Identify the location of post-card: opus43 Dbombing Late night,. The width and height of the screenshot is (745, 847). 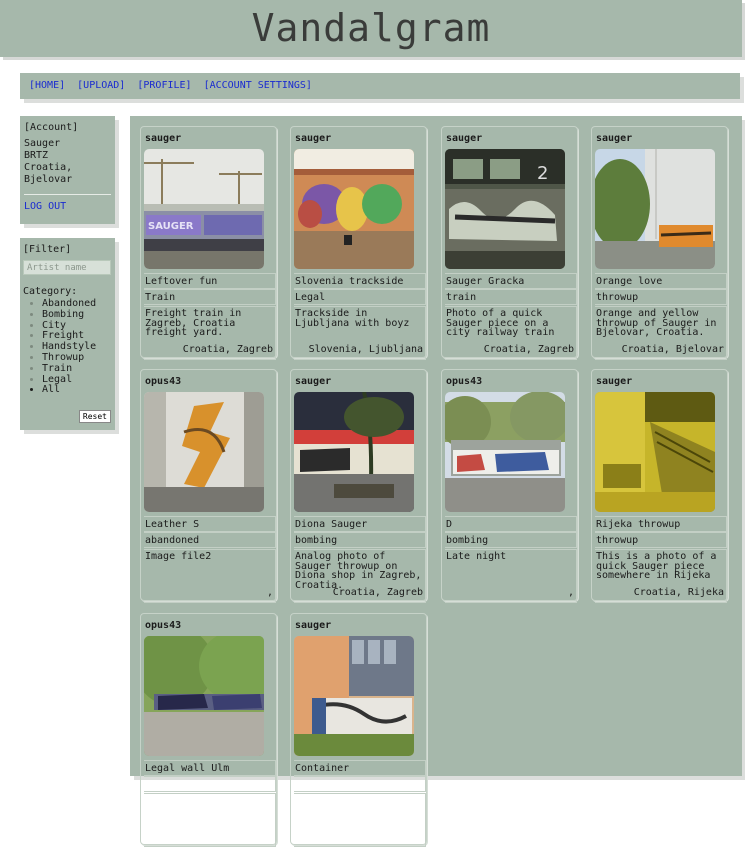
(509, 486).